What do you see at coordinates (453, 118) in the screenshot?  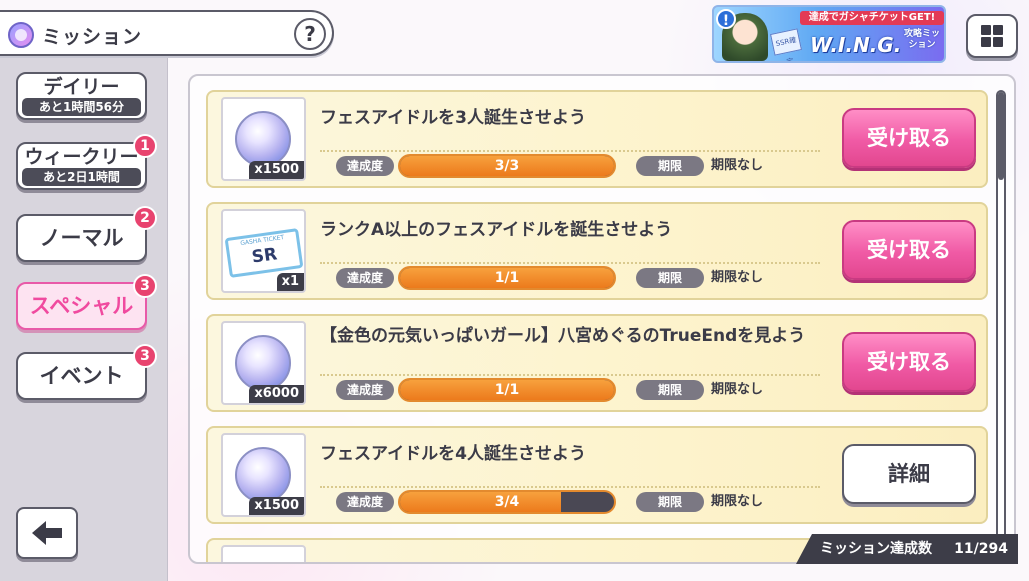 I see `mission-title: フェスアイドルを3人誕生させよう` at bounding box center [453, 118].